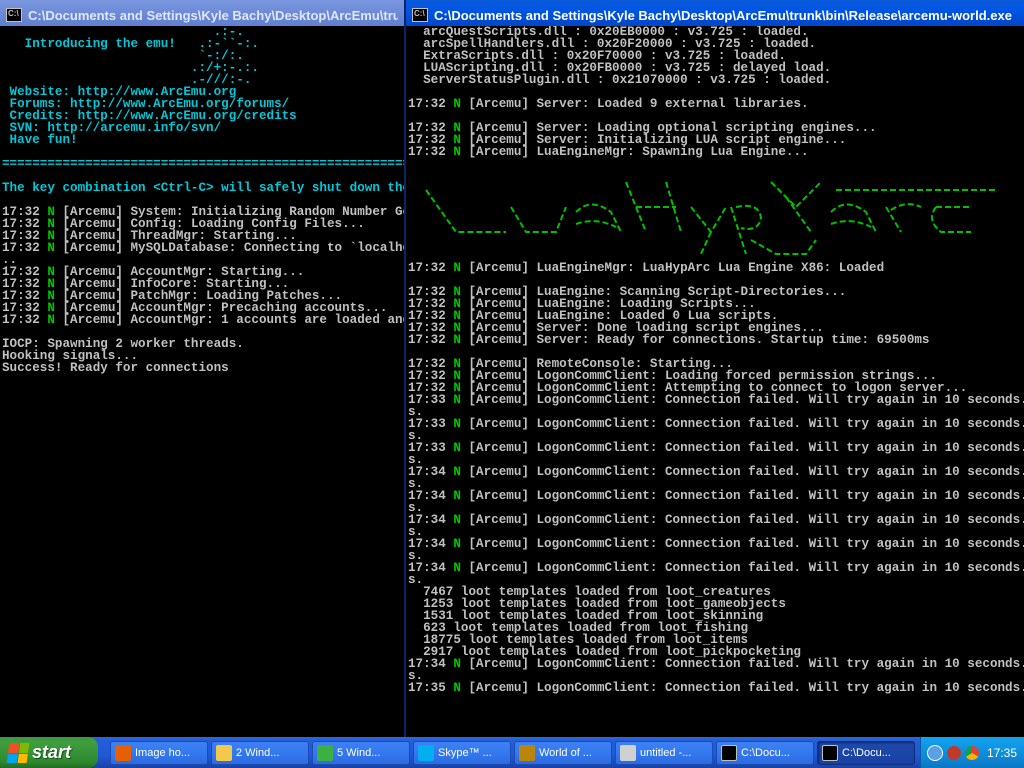  Describe the element at coordinates (123, 752) in the screenshot. I see `firefox-icon` at that location.